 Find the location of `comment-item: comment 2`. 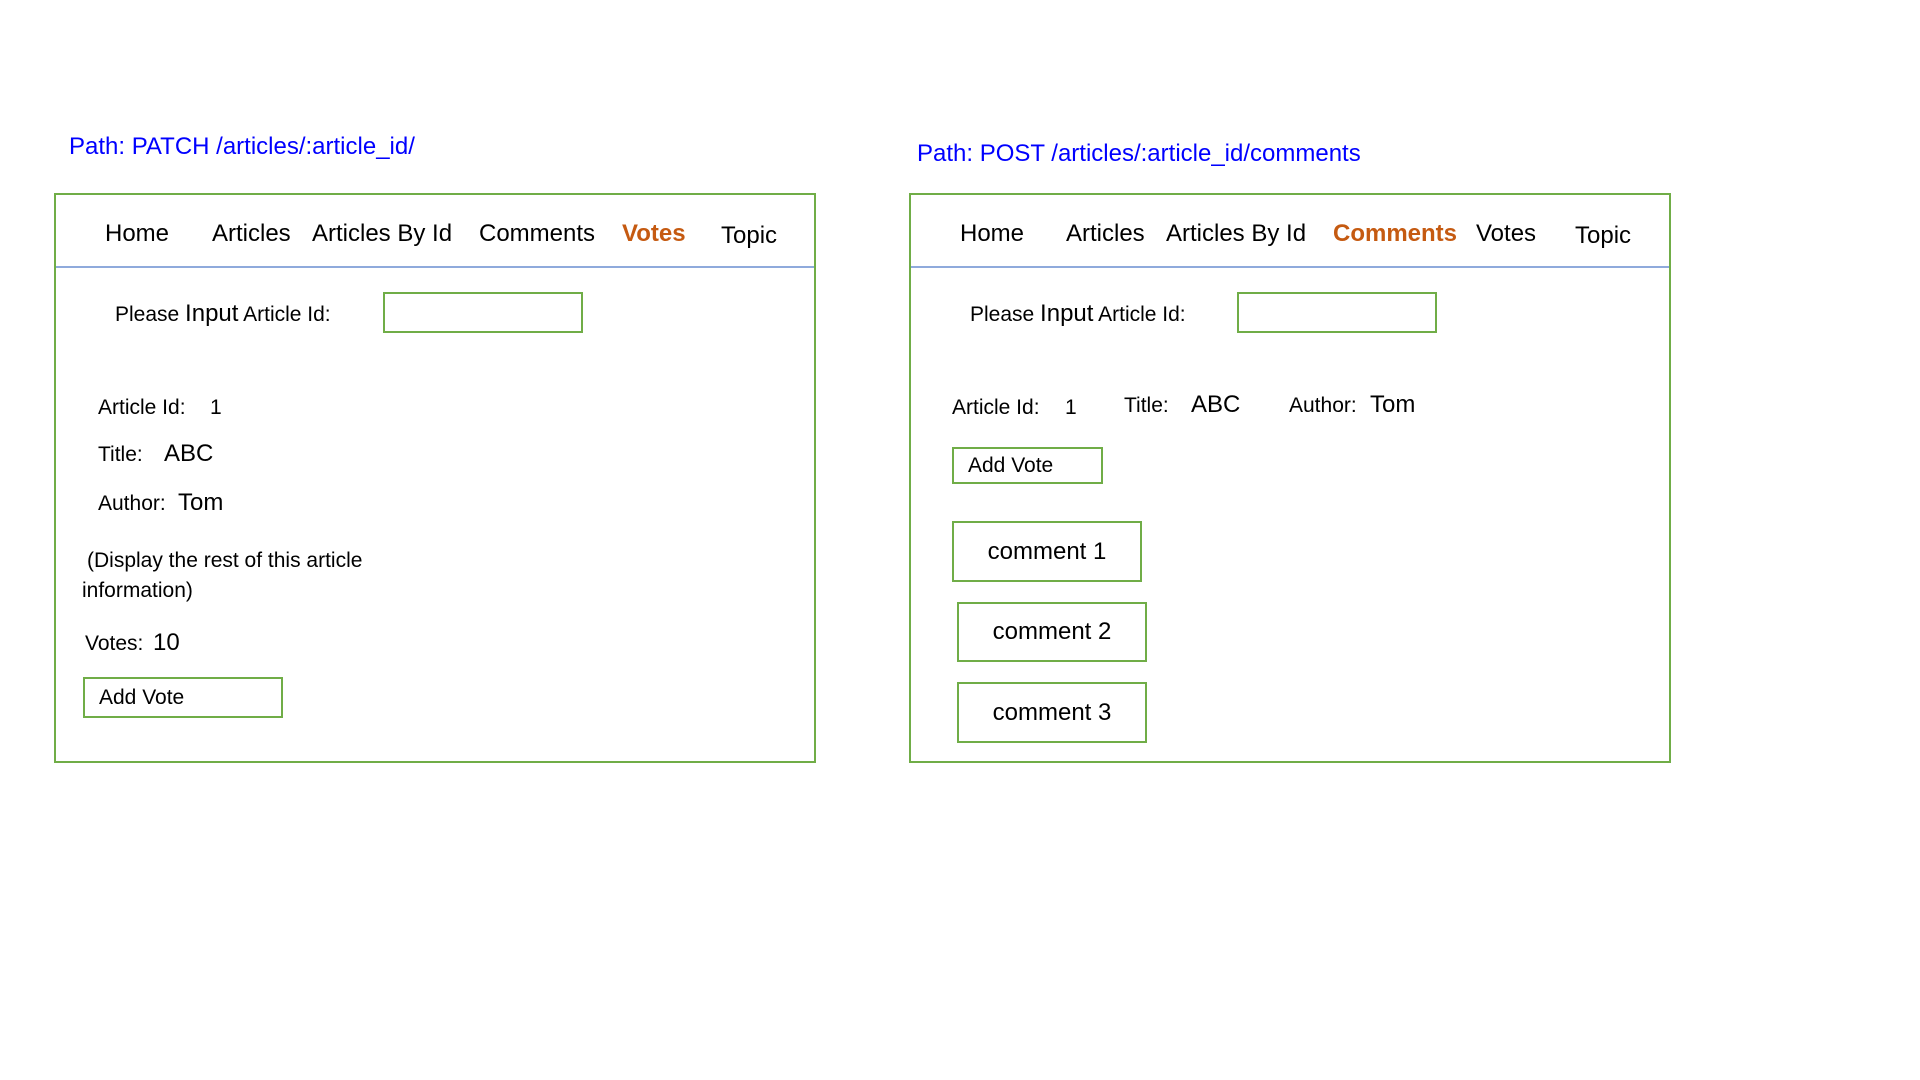

comment-item: comment 2 is located at coordinates (1052, 632).